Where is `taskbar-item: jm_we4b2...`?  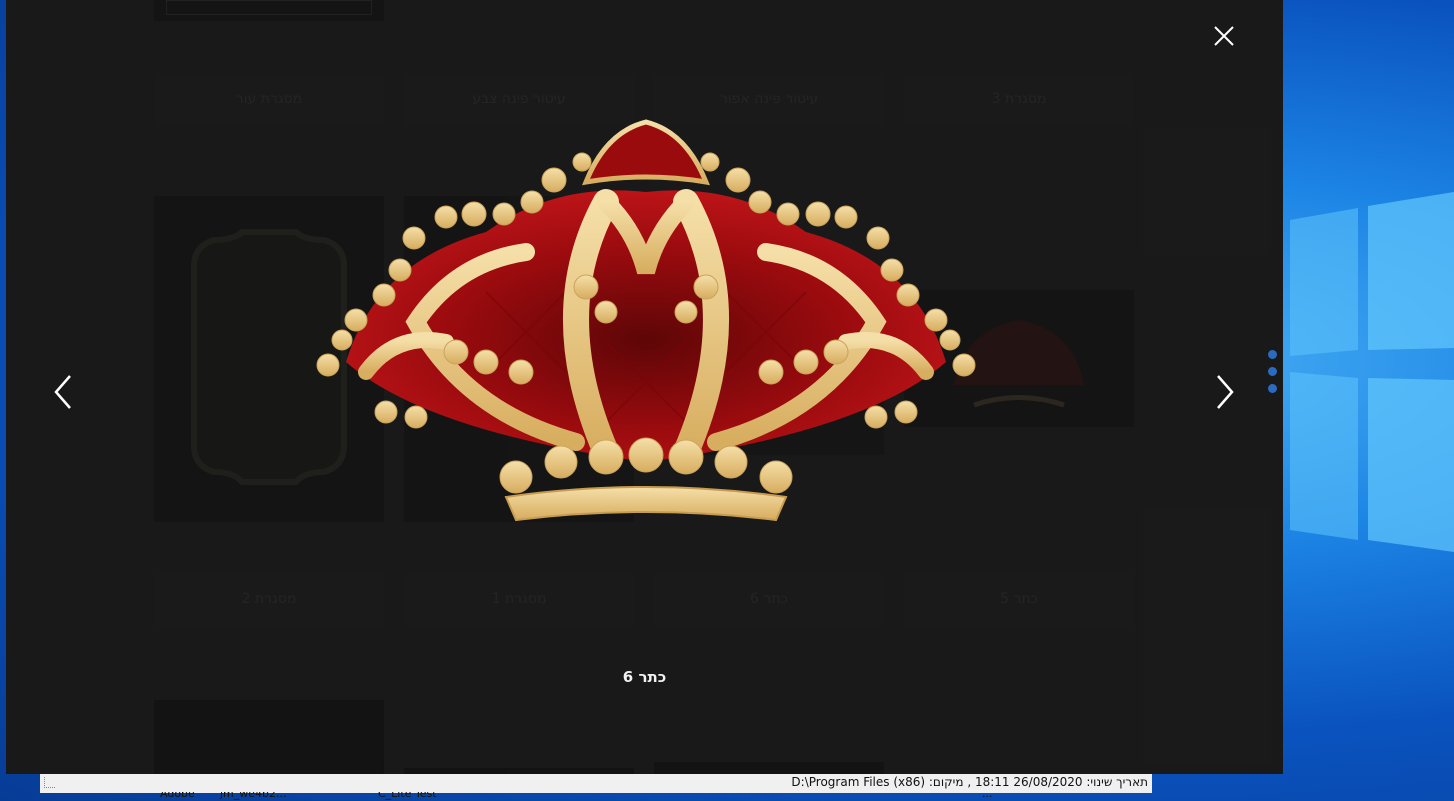
taskbar-item: jm_we4b2... is located at coordinates (253, 796).